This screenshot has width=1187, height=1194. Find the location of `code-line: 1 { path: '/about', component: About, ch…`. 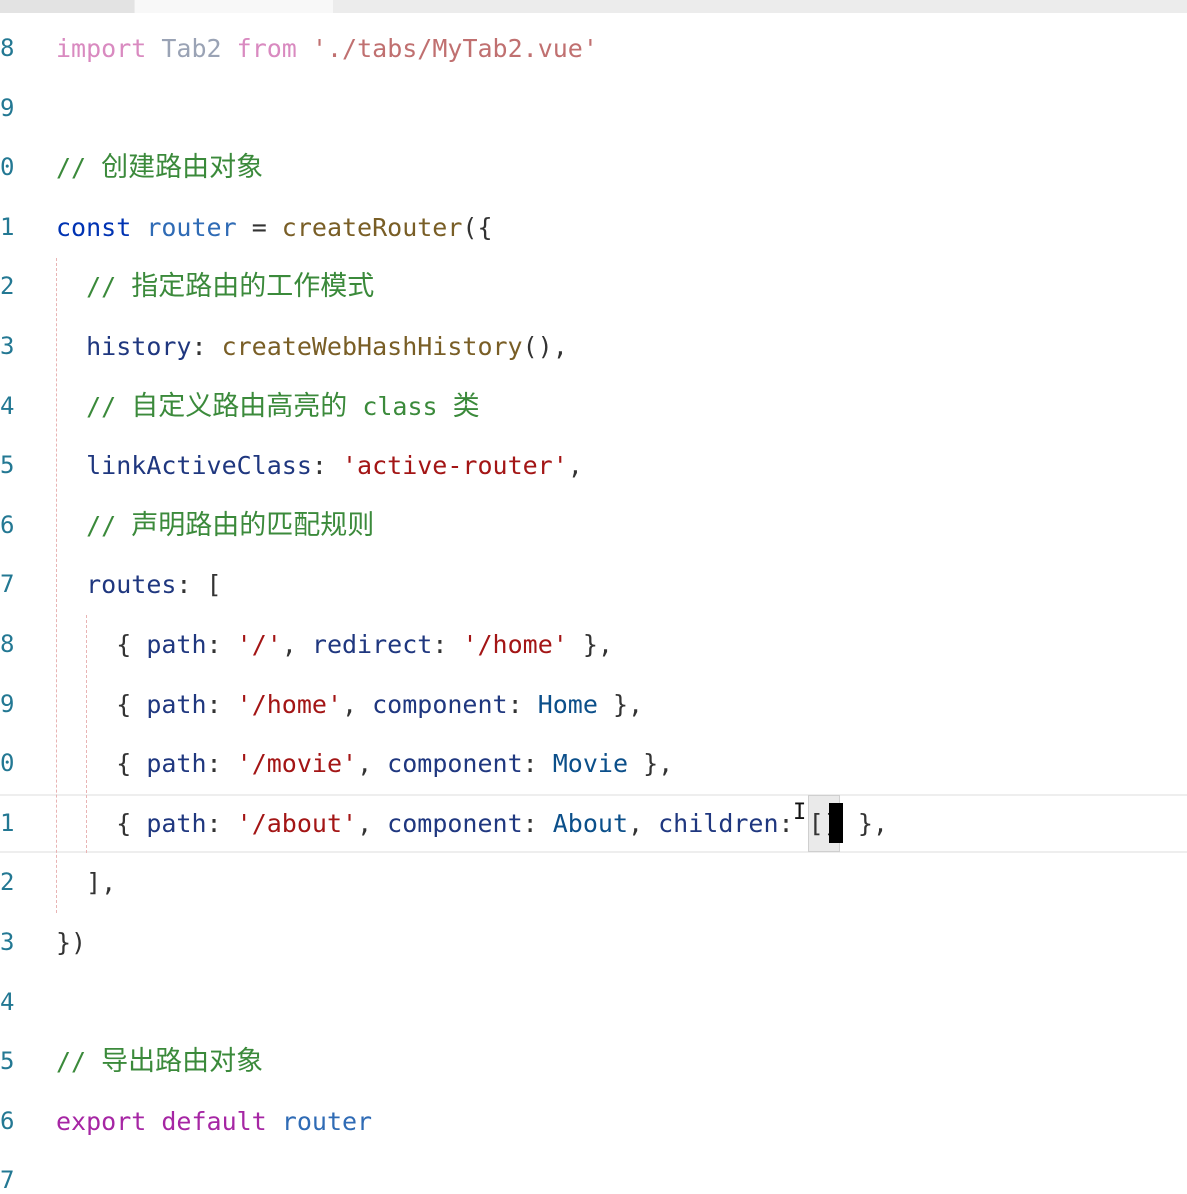

code-line: 1 { path: '/about', component: About, ch… is located at coordinates (593, 823).